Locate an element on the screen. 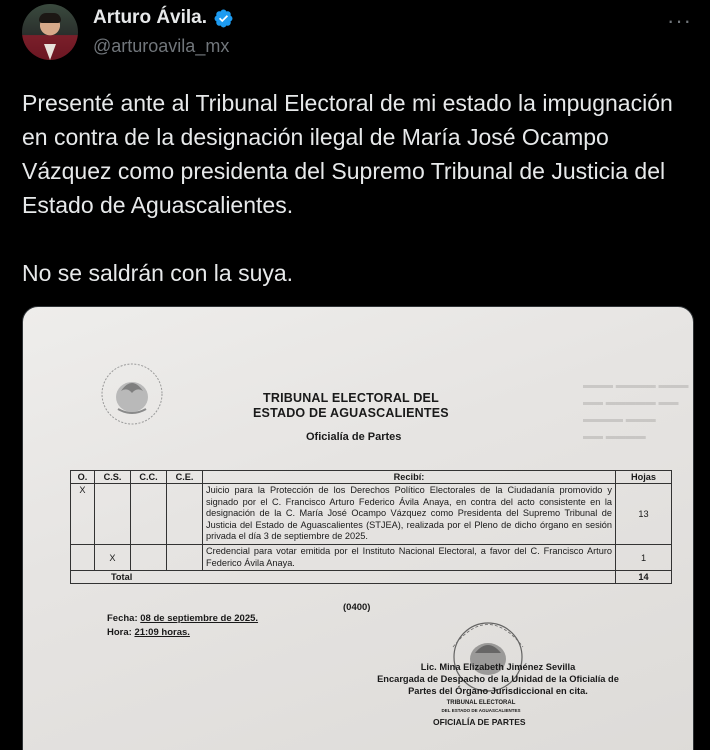 The image size is (710, 750). folio-number: (0400) is located at coordinates (357, 607).